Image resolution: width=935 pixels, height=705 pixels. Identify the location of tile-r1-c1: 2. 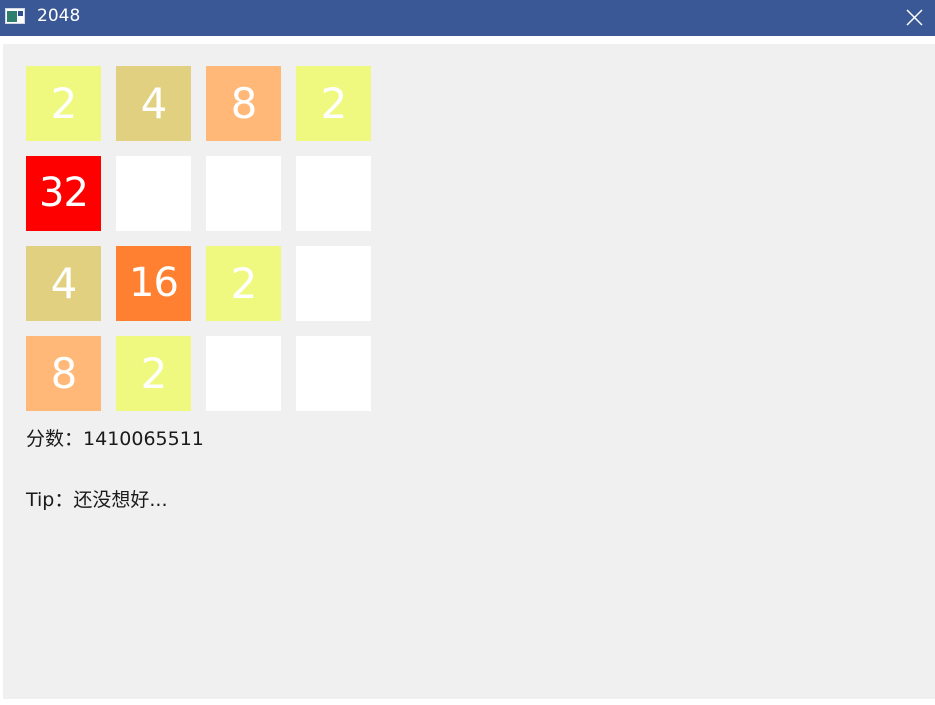
(63, 103).